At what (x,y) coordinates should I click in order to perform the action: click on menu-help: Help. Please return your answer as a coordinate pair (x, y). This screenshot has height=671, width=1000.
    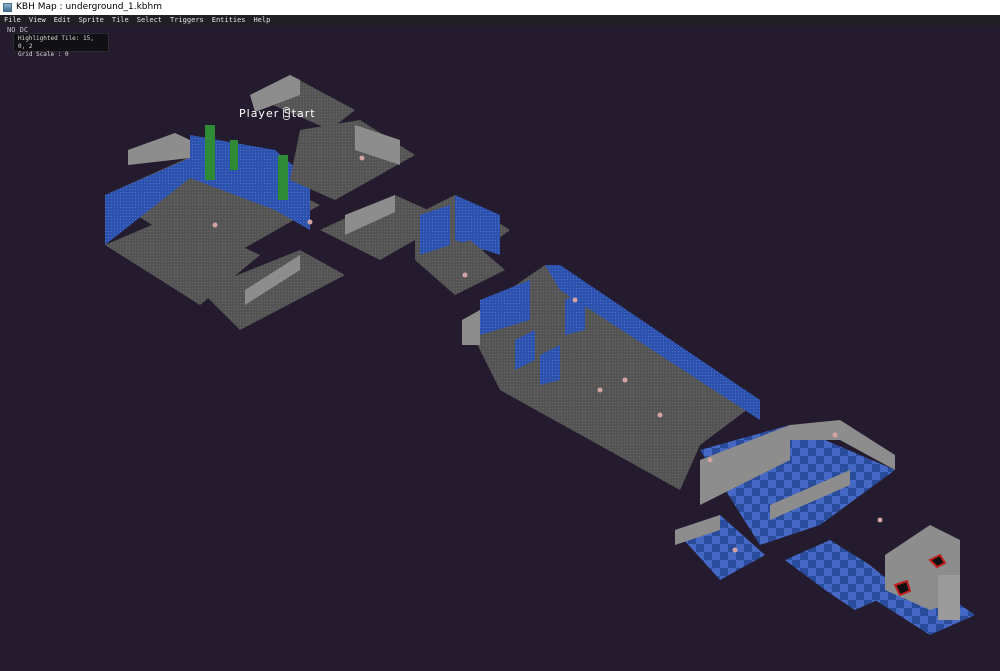
    Looking at the image, I should click on (261, 20).